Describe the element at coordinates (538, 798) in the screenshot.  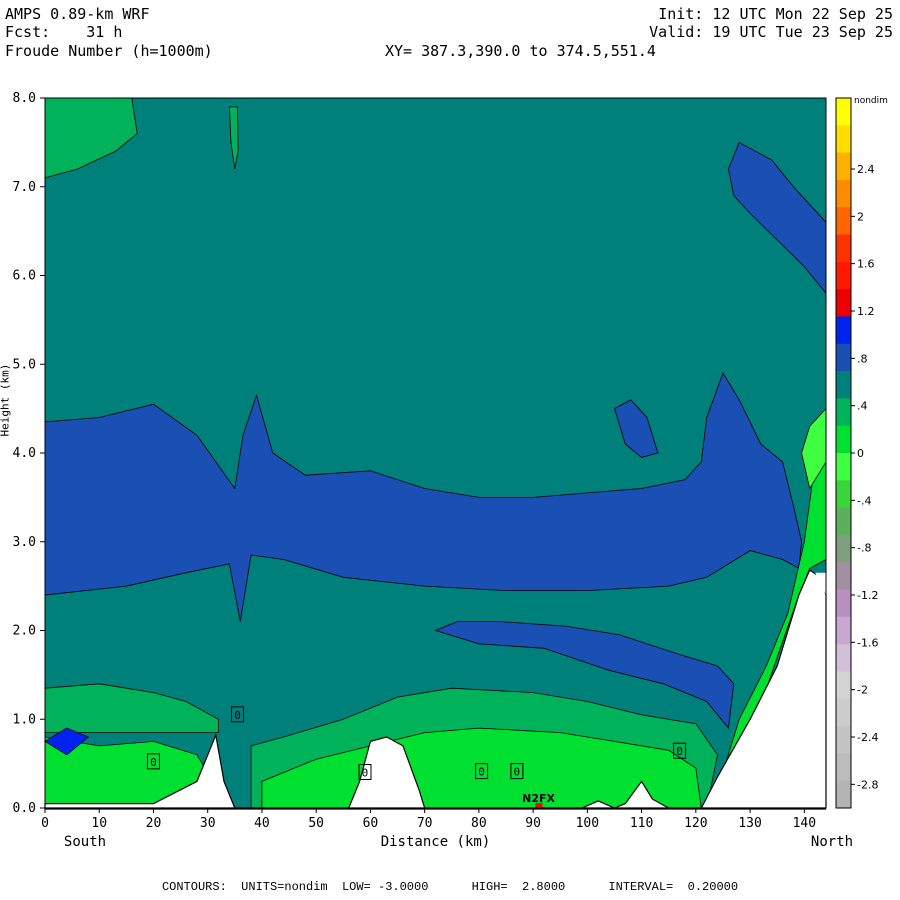
I see `station-label: N2FX` at that location.